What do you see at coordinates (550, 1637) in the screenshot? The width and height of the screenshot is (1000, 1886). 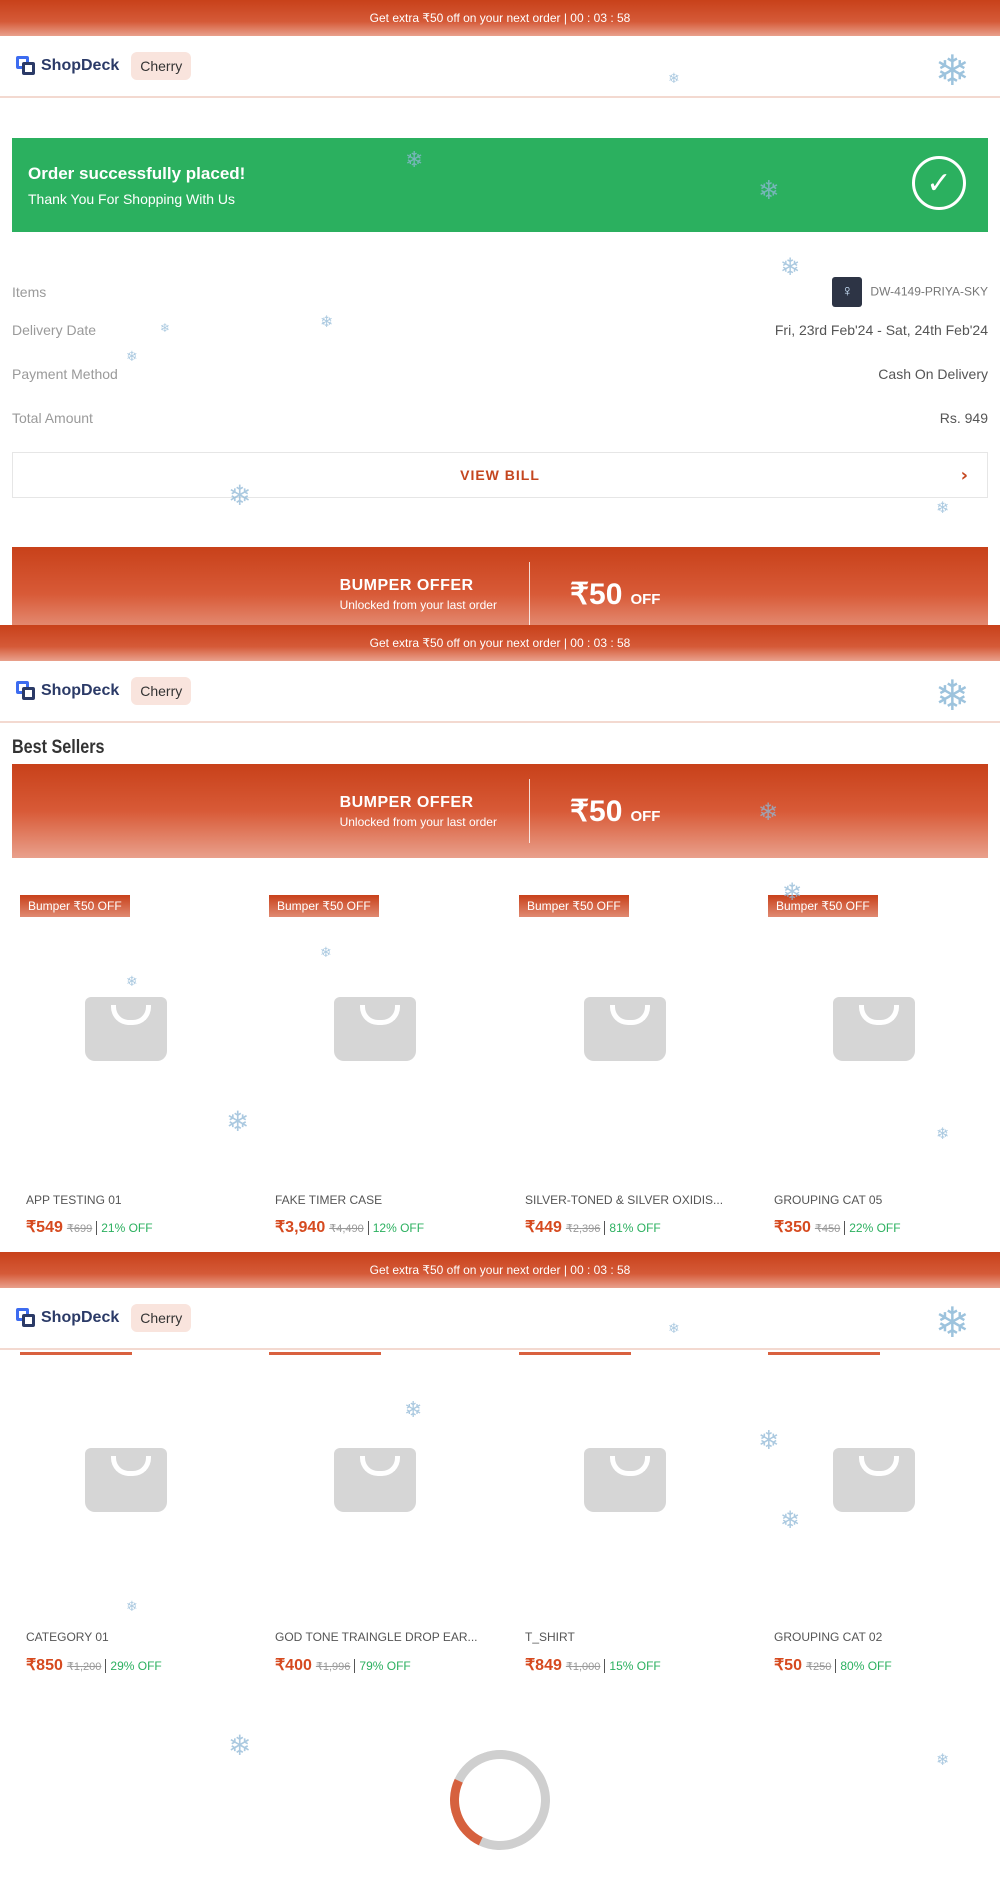 I see `product-name: T_SHIRT` at bounding box center [550, 1637].